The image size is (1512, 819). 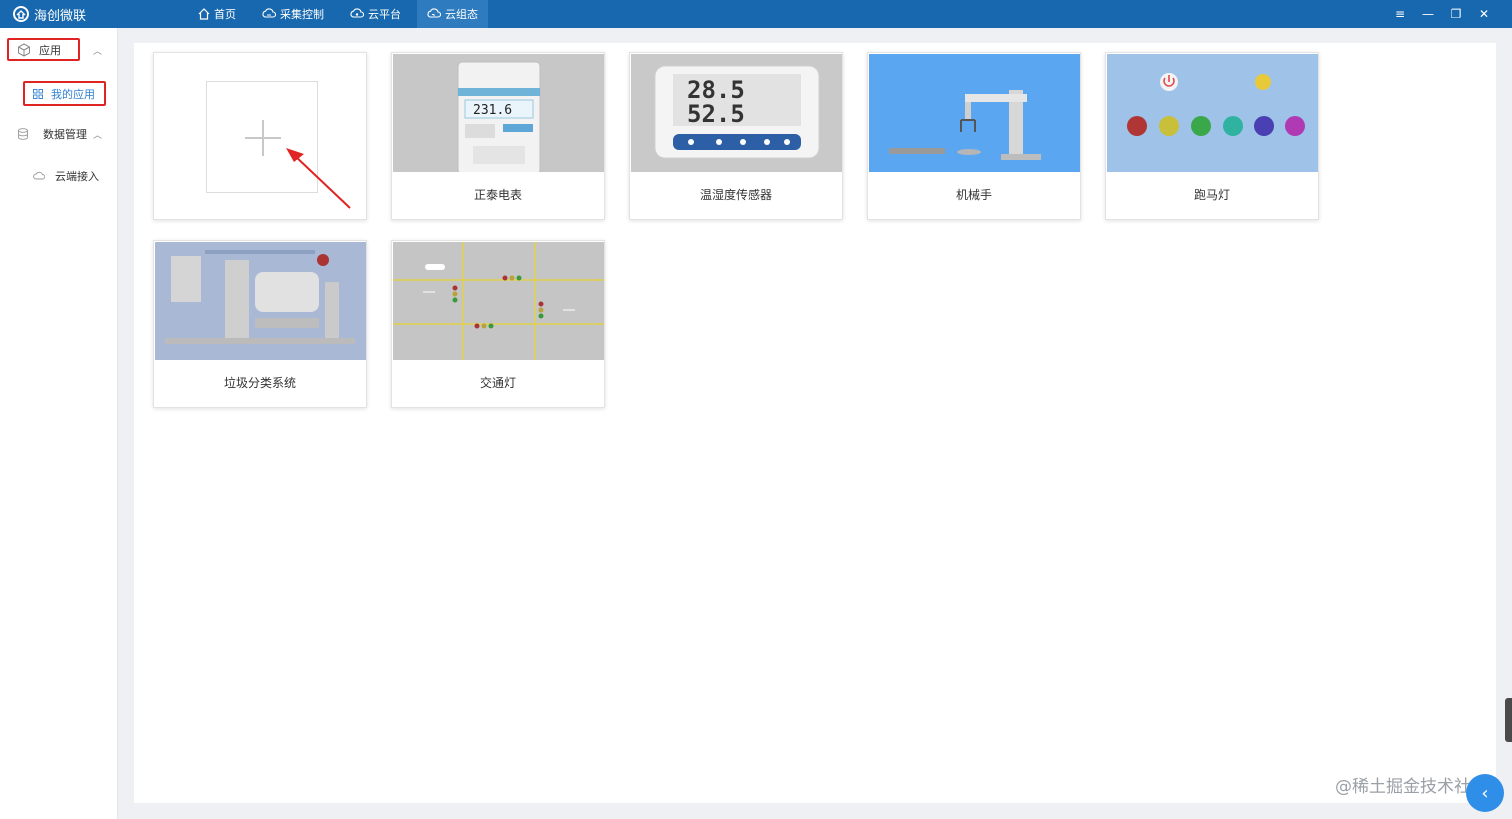 I want to click on nav-collect-control: 采集控制, so click(x=293, y=14).